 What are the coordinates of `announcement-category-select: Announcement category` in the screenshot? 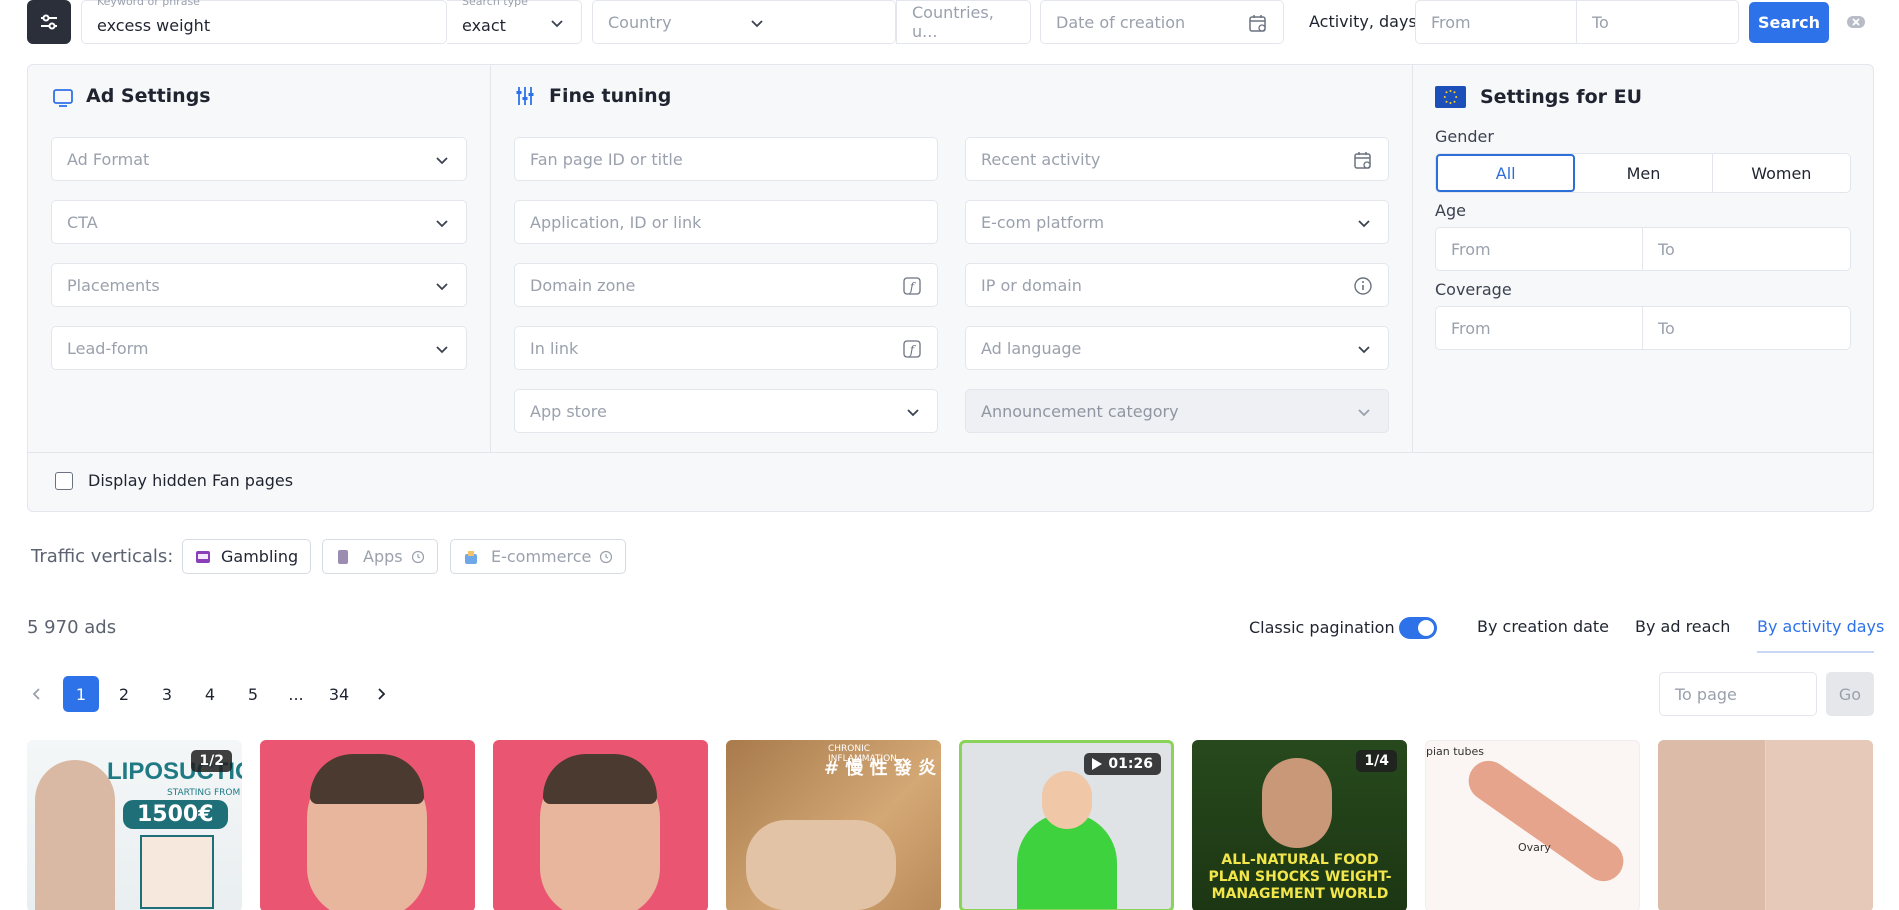 It's located at (1177, 411).